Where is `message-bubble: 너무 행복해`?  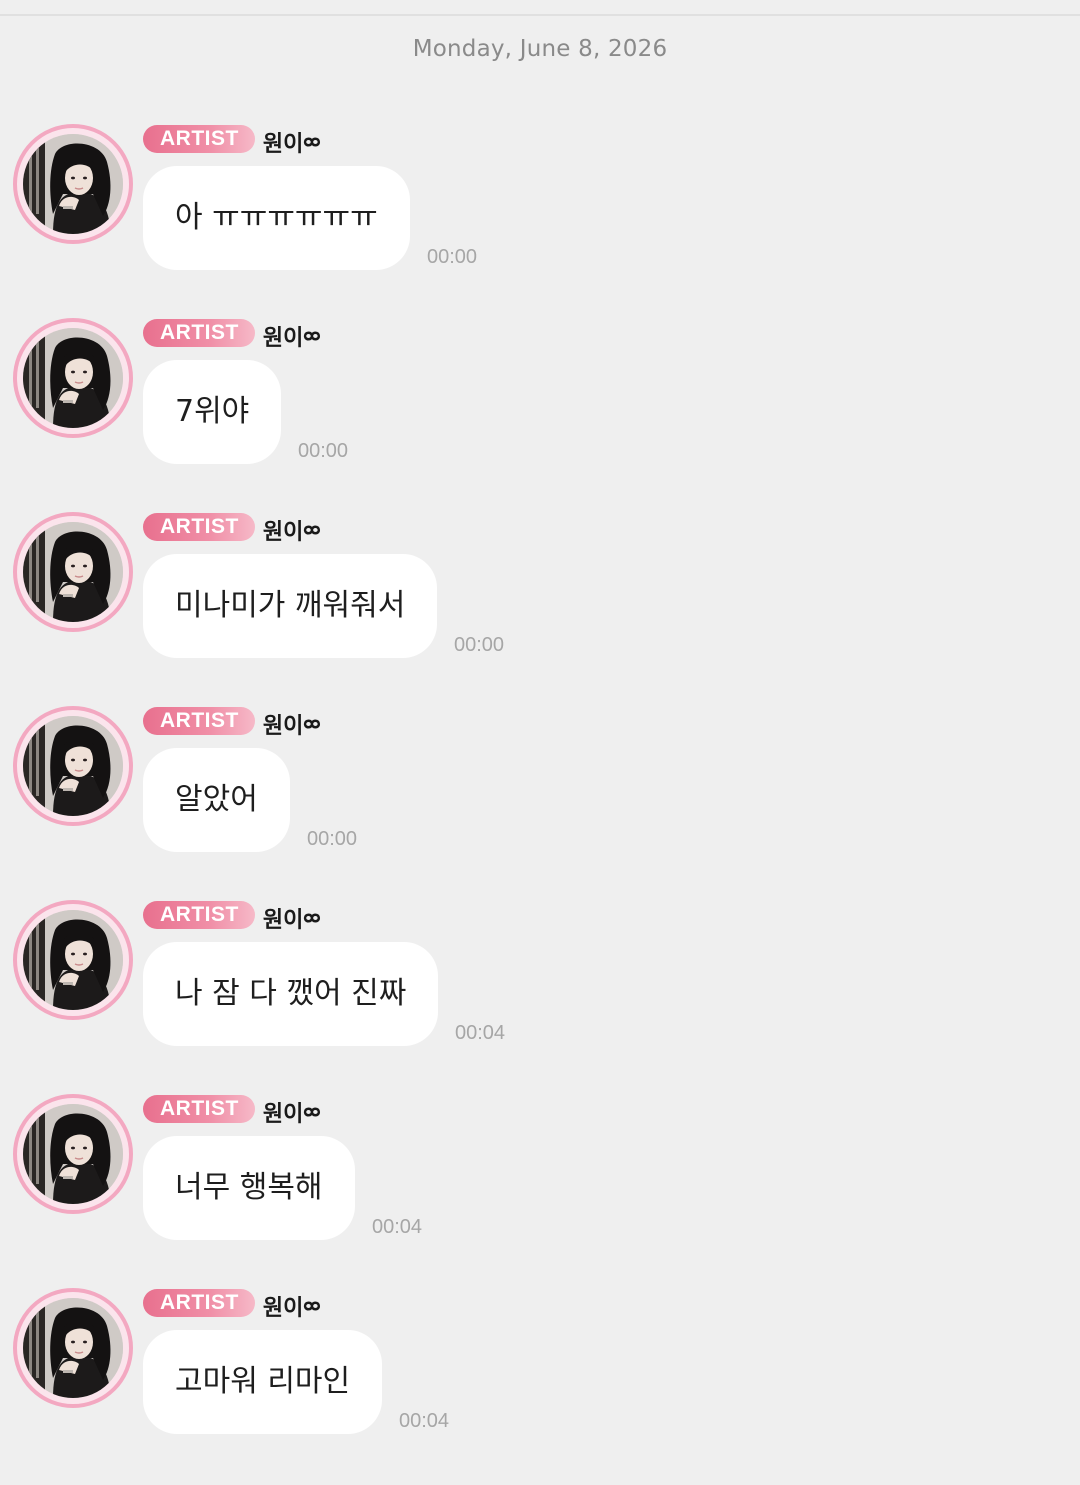 message-bubble: 너무 행복해 is located at coordinates (249, 1188).